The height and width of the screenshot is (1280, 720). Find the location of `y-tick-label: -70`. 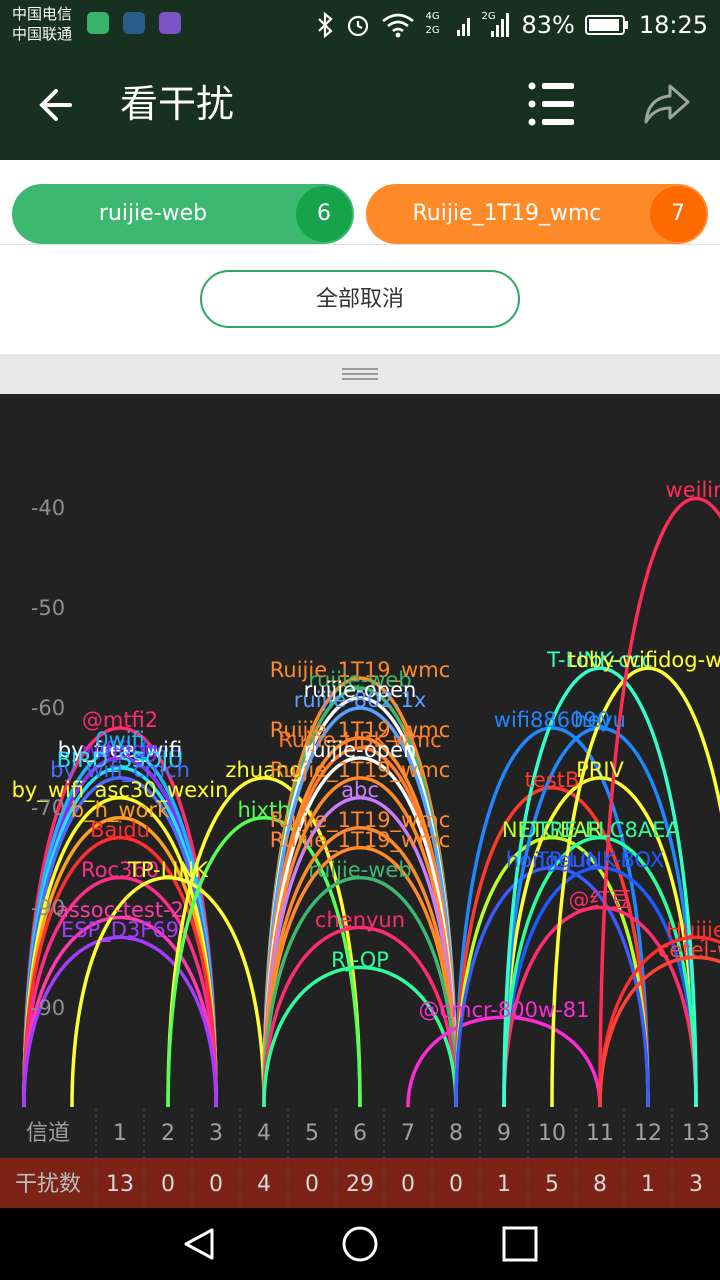

y-tick-label: -70 is located at coordinates (48, 808).